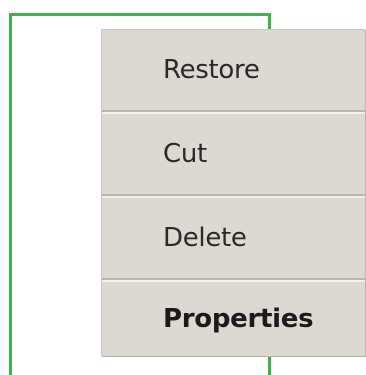  Describe the element at coordinates (10, 194) in the screenshot. I see `frame-line-left` at that location.